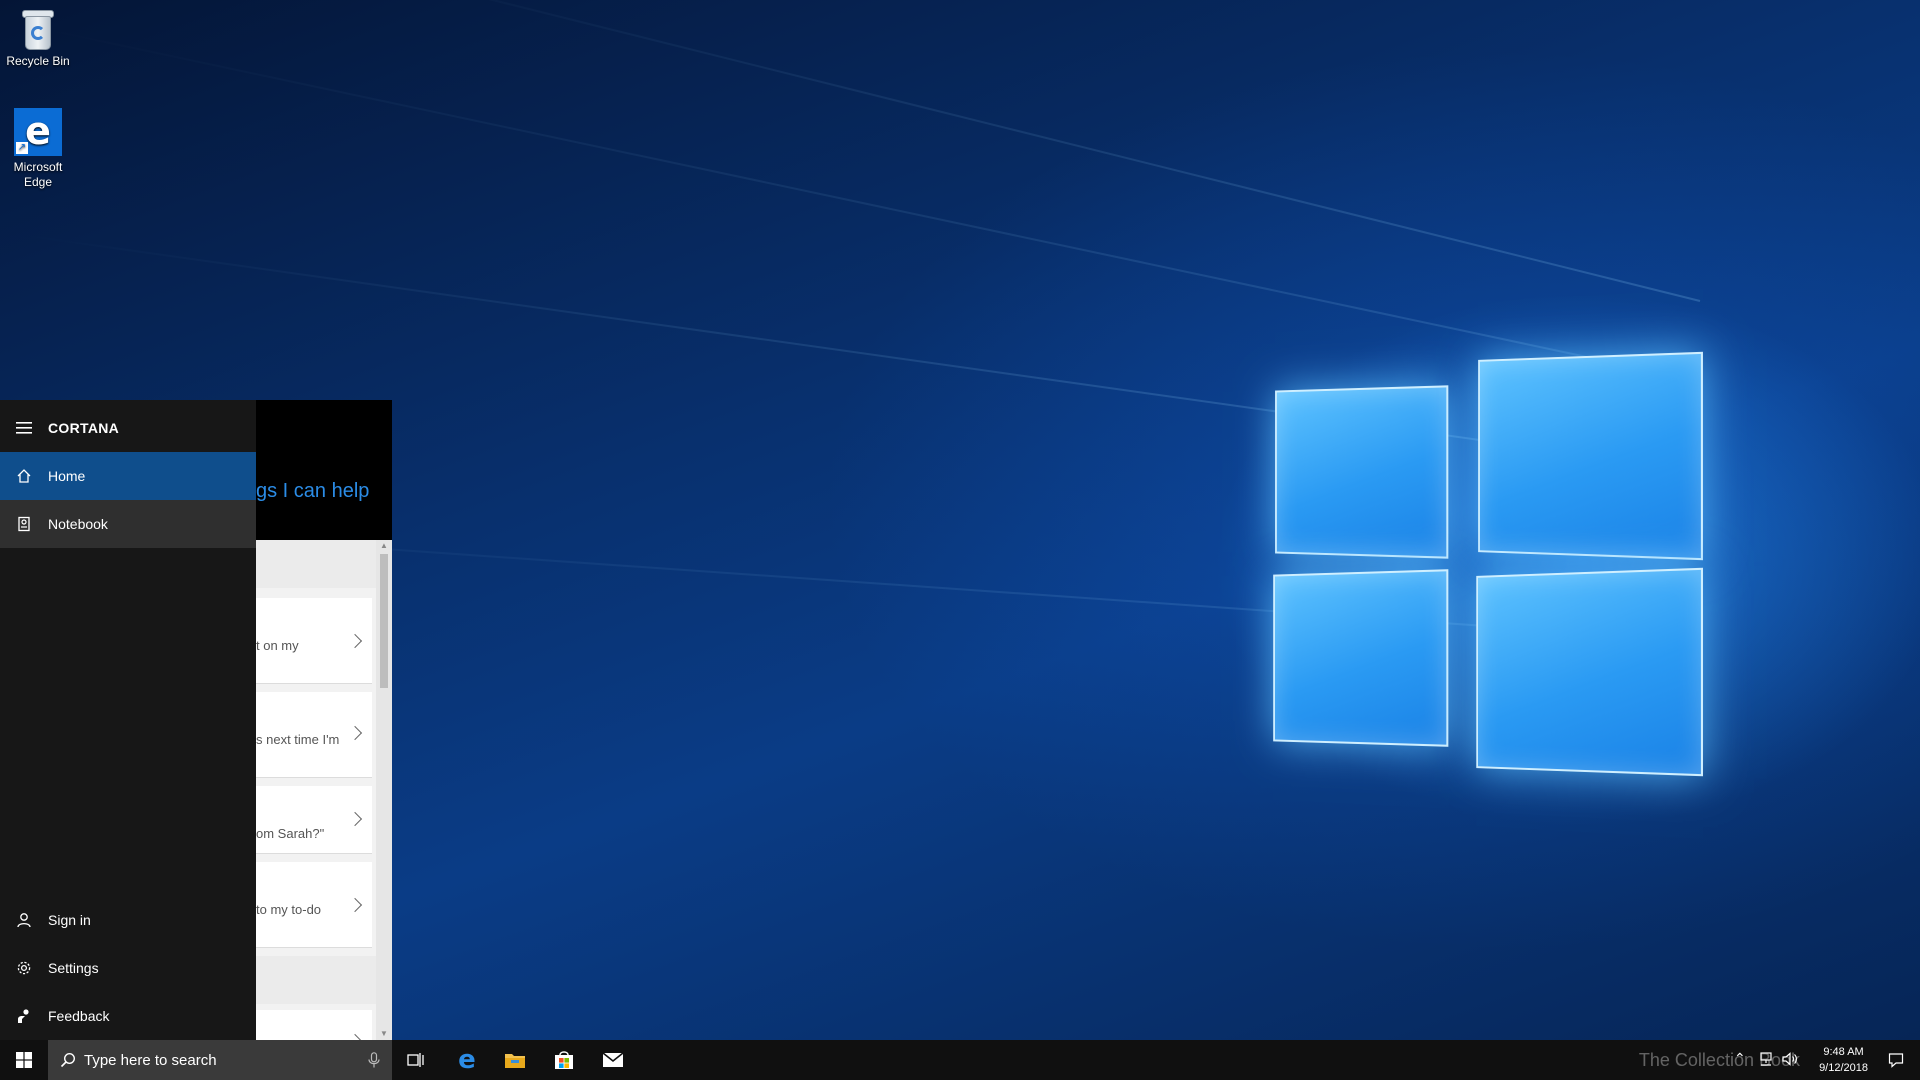 This screenshot has width=1920, height=1080. What do you see at coordinates (24, 524) in the screenshot?
I see `notebook-icon` at bounding box center [24, 524].